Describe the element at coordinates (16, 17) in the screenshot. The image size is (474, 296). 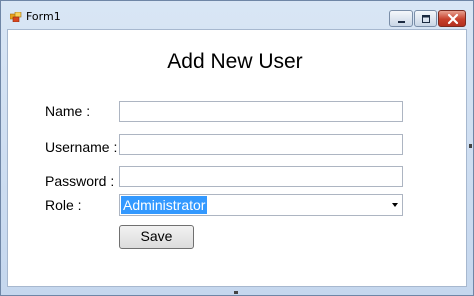
I see `form-icon` at that location.